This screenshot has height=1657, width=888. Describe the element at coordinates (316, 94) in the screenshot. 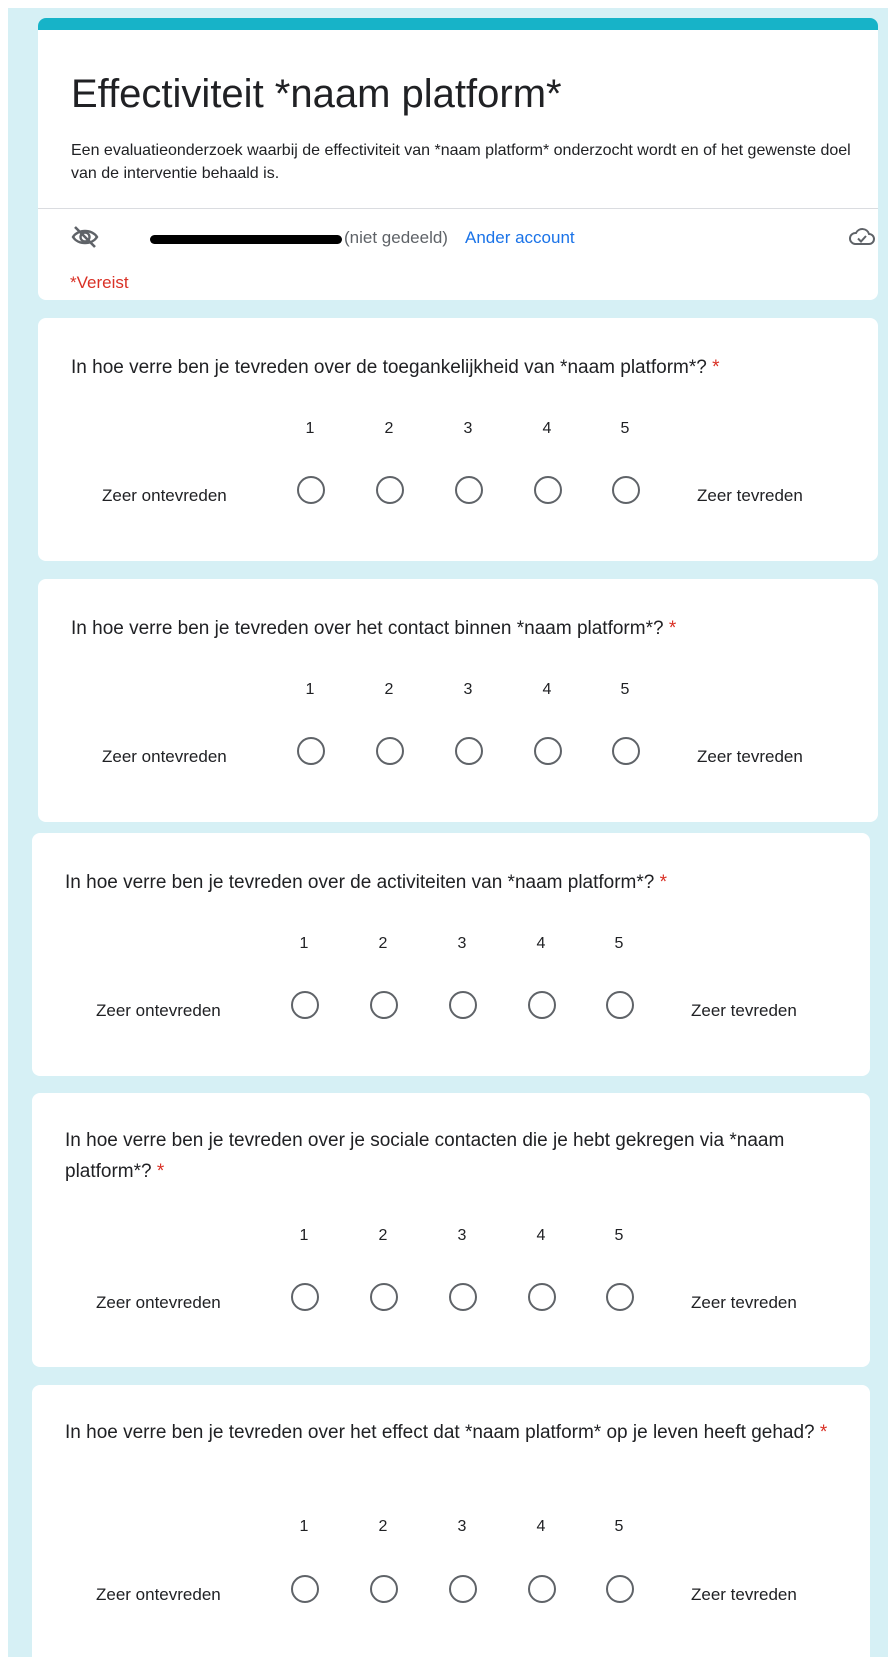

I see `form-title: Effectiviteit *naam platform*` at that location.